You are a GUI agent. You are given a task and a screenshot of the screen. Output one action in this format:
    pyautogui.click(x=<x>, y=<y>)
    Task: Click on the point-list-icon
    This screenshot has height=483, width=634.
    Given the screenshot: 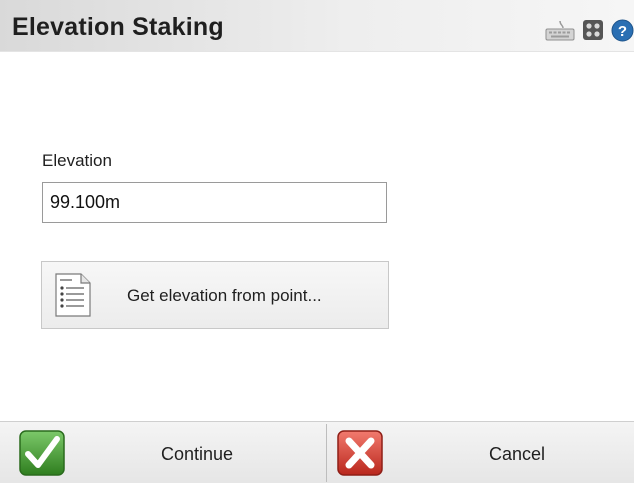 What is the action you would take?
    pyautogui.click(x=73, y=295)
    